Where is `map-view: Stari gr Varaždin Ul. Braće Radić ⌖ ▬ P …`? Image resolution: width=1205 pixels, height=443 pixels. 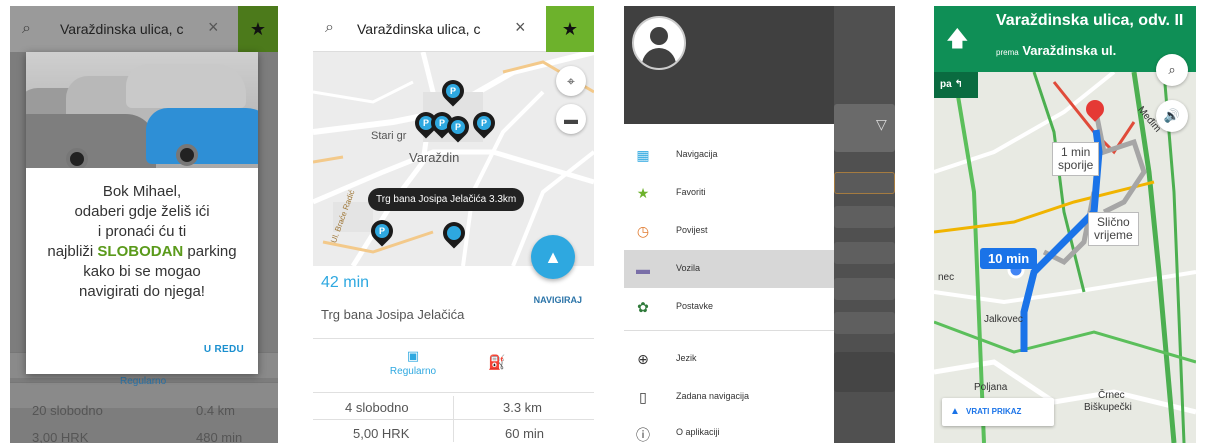
map-view: Stari gr Varaždin Ul. Braće Radić ⌖ ▬ P … is located at coordinates (453, 159).